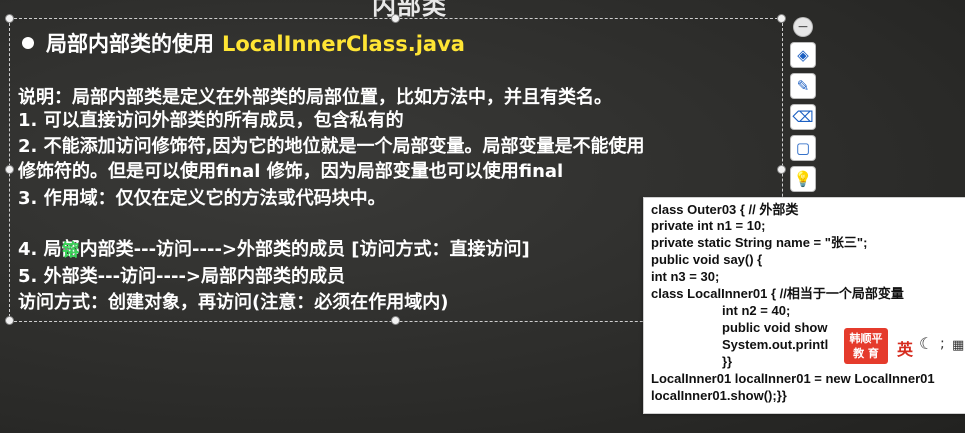 The height and width of the screenshot is (433, 965). What do you see at coordinates (9, 18) in the screenshot?
I see `resize-handle-tl` at bounding box center [9, 18].